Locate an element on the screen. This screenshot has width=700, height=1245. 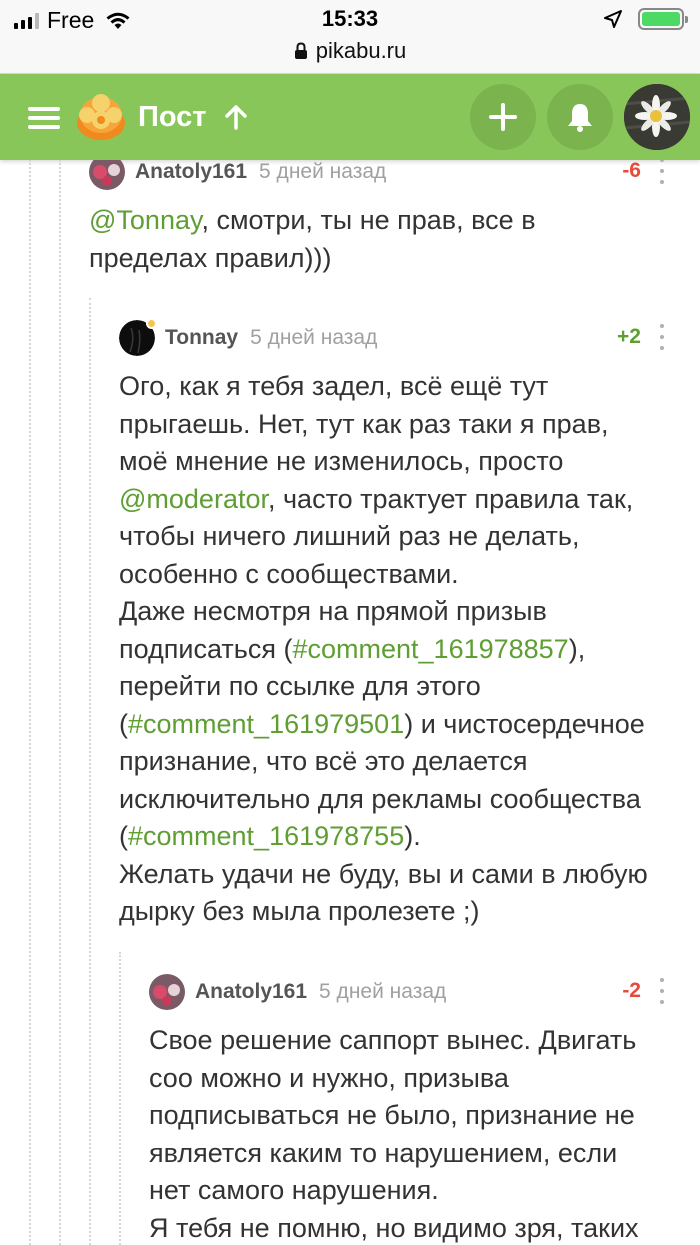
address-bar: pikabu.ru is located at coordinates (350, 51).